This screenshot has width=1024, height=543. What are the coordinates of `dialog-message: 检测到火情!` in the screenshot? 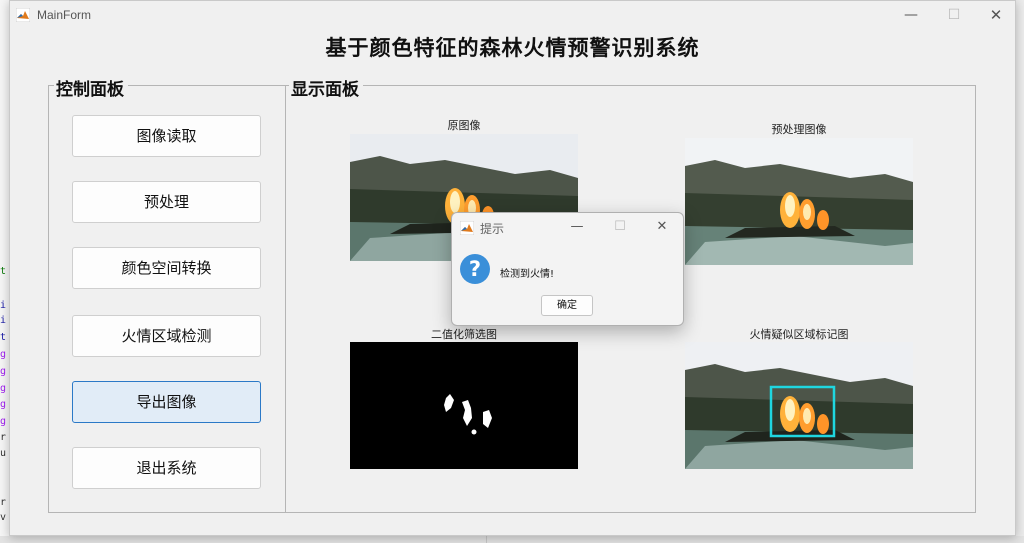 It's located at (527, 274).